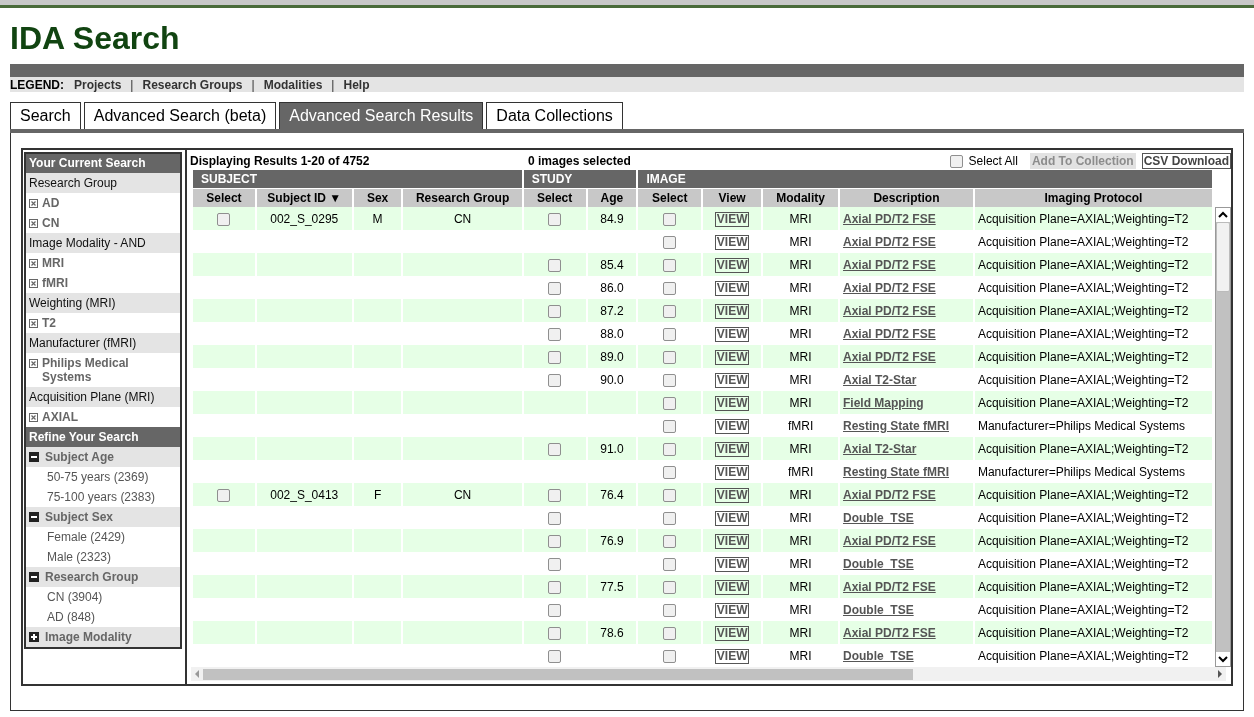 Image resolution: width=1254 pixels, height=717 pixels. Describe the element at coordinates (71, 617) in the screenshot. I see `refine-option: AD (848)` at that location.